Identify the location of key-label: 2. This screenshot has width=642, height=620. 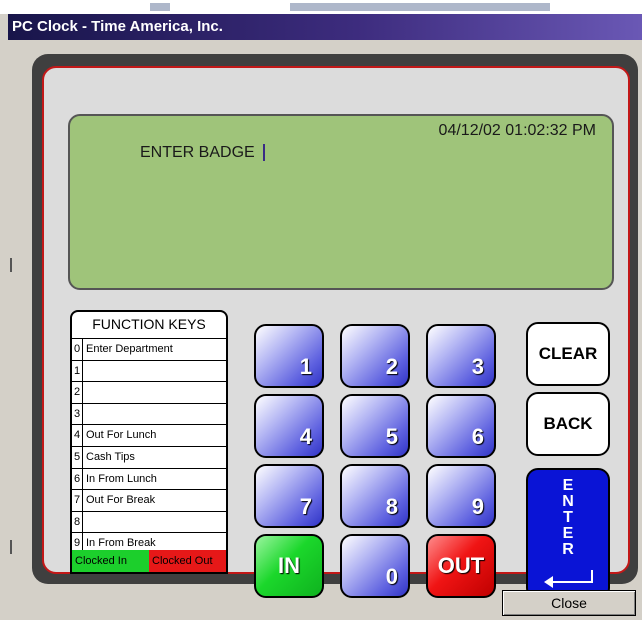
(391, 366).